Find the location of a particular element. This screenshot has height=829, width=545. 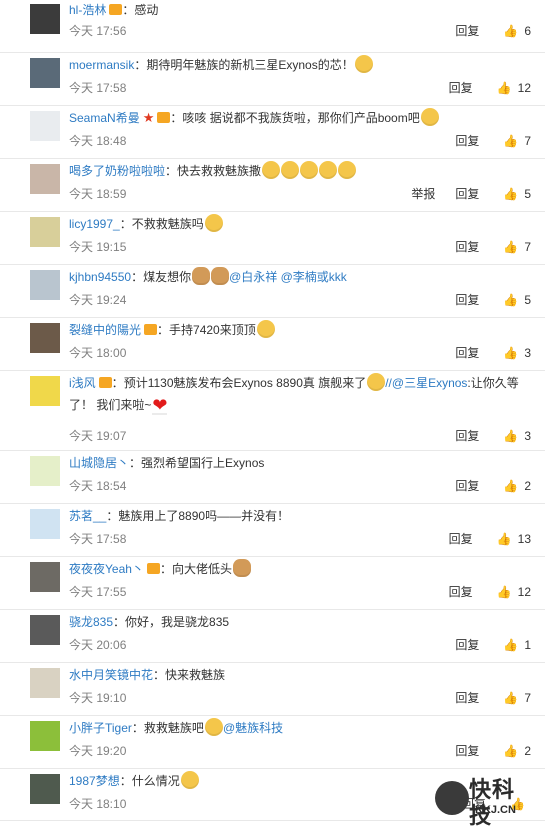

comment-line: 喝多了奶粉啦啦啦：快去救救魅族撒 is located at coordinates (300, 171).